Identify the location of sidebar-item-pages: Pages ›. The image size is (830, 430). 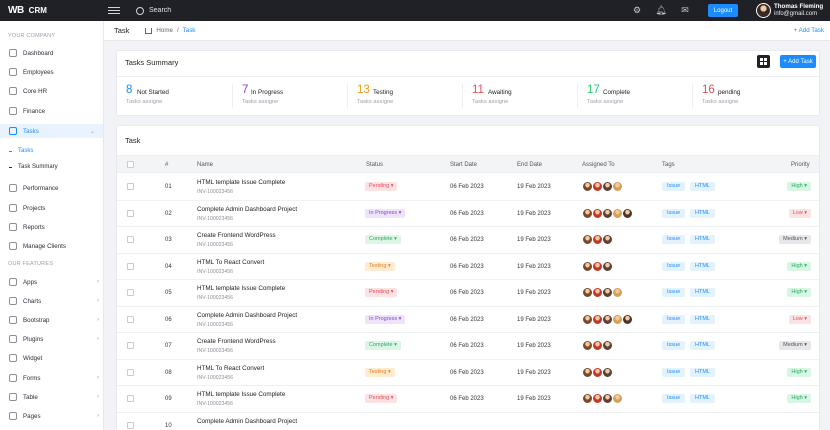
(54, 416).